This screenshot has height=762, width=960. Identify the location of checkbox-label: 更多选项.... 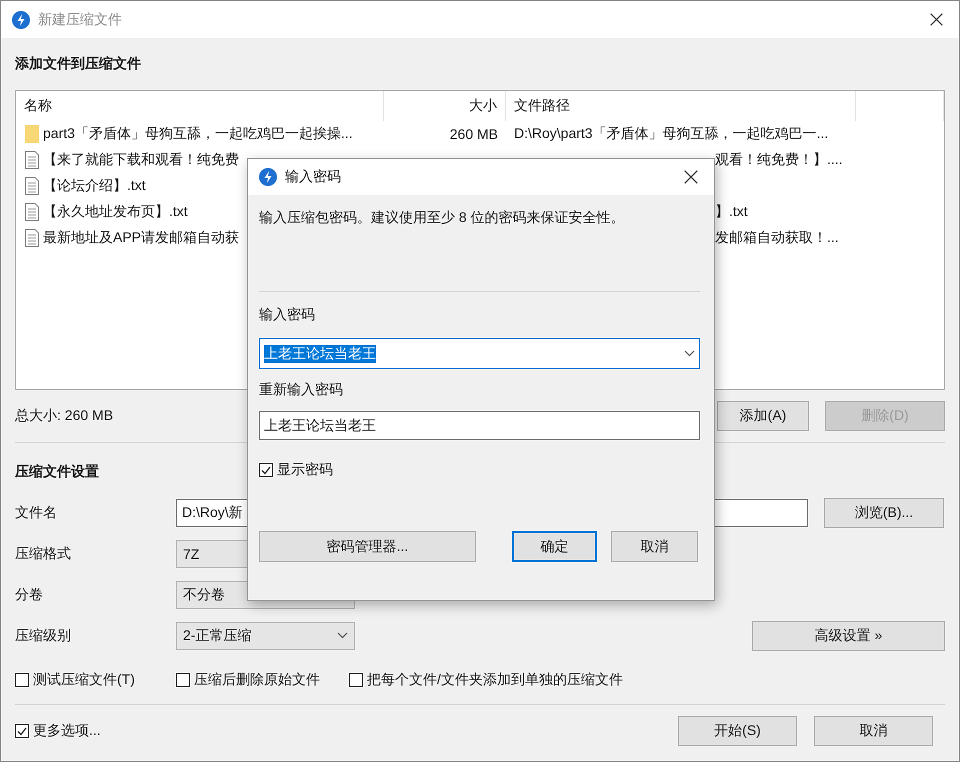
(67, 731).